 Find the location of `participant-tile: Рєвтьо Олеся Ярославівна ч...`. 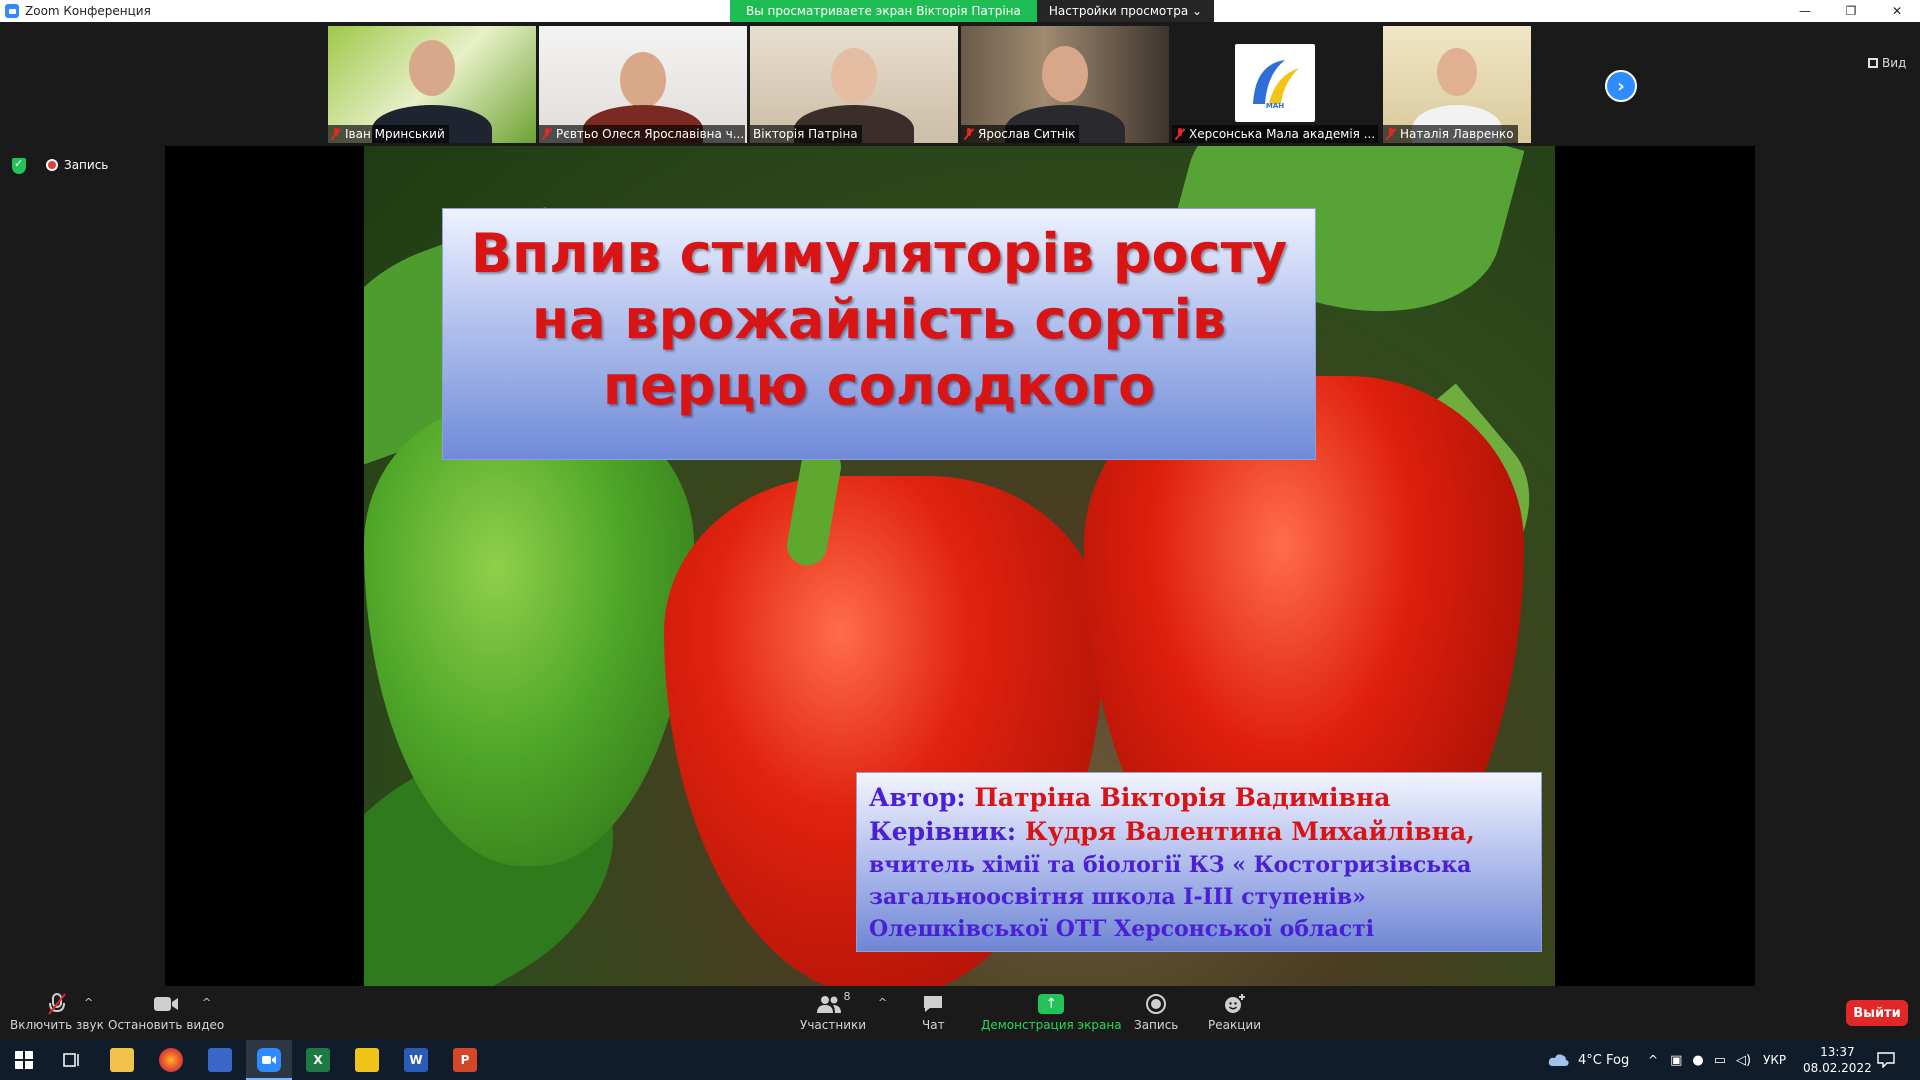

participant-tile: Рєвтьо Олеся Ярославівна ч... is located at coordinates (643, 84).